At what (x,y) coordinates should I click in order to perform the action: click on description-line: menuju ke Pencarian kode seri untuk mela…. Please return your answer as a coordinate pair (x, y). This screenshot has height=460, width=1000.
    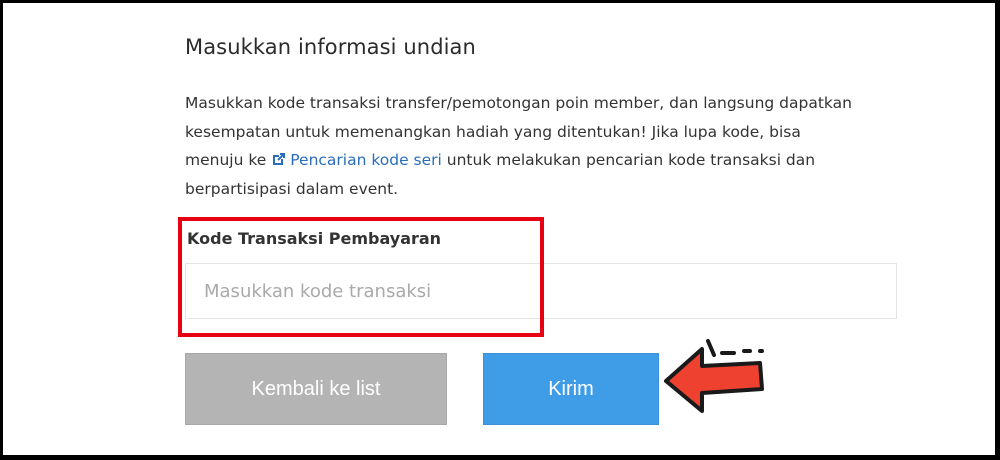
    Looking at the image, I should click on (545, 160).